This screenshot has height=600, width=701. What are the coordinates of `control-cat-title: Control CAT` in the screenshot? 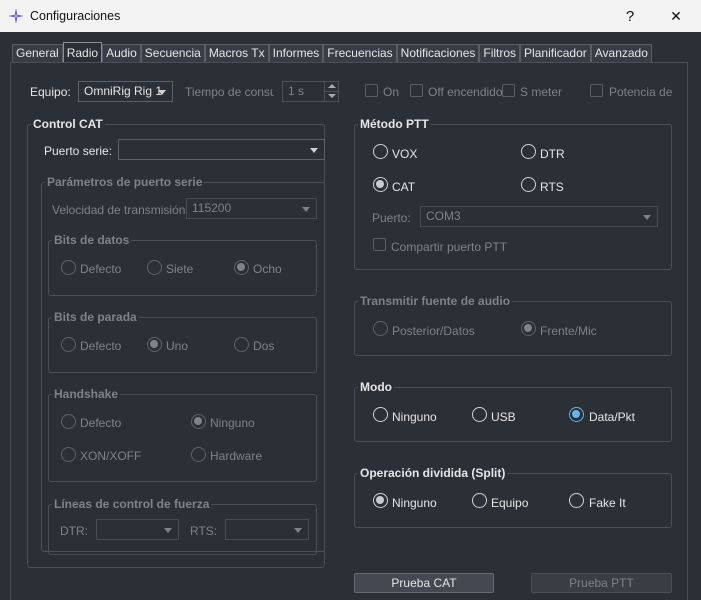 It's located at (68, 124).